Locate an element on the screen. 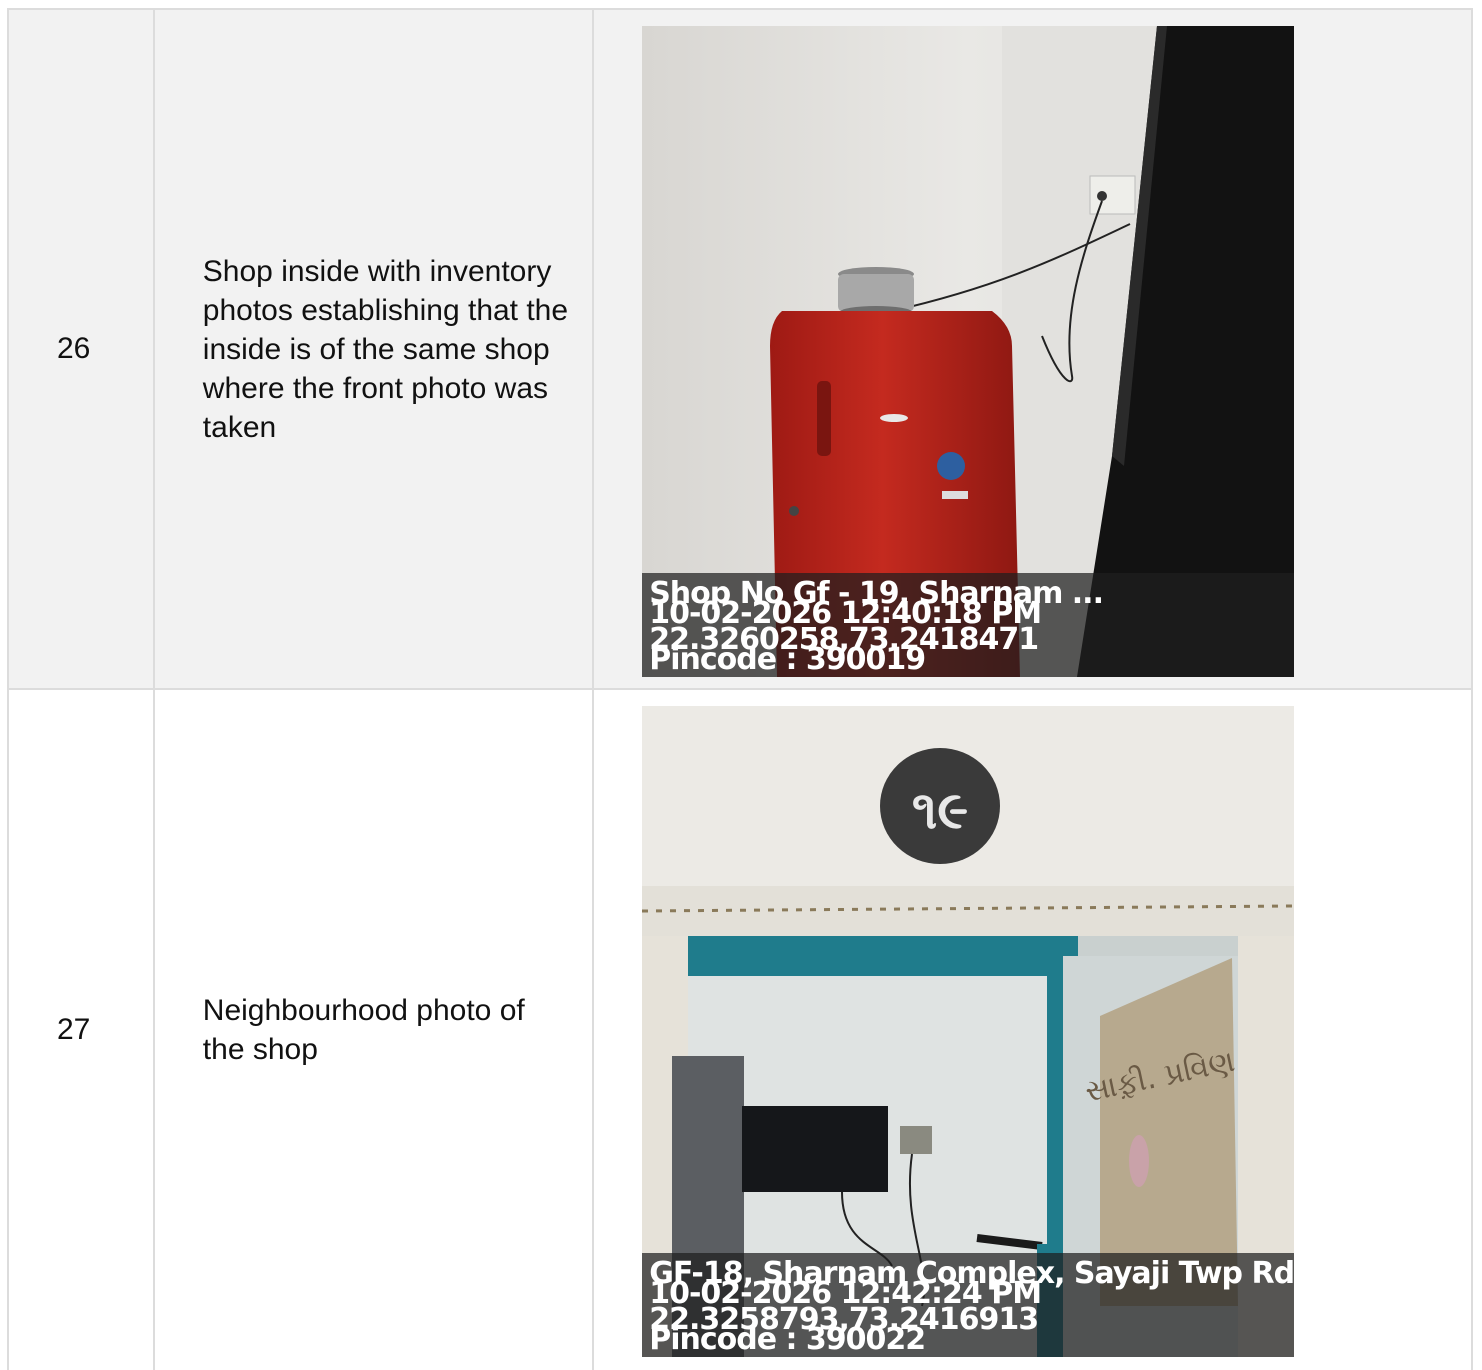  svg-text: ૧૯ is located at coordinates (940, 811).